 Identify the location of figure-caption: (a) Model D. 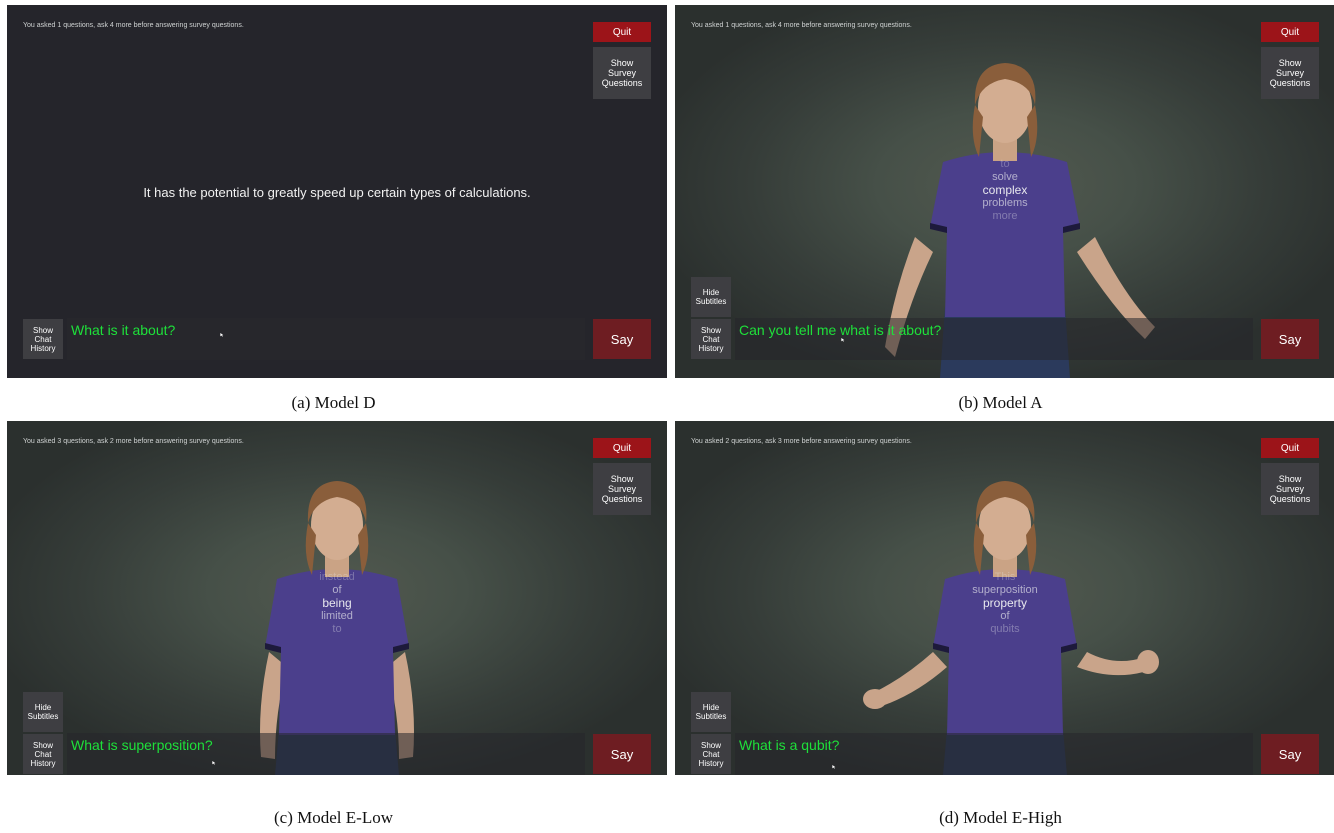
(333, 402).